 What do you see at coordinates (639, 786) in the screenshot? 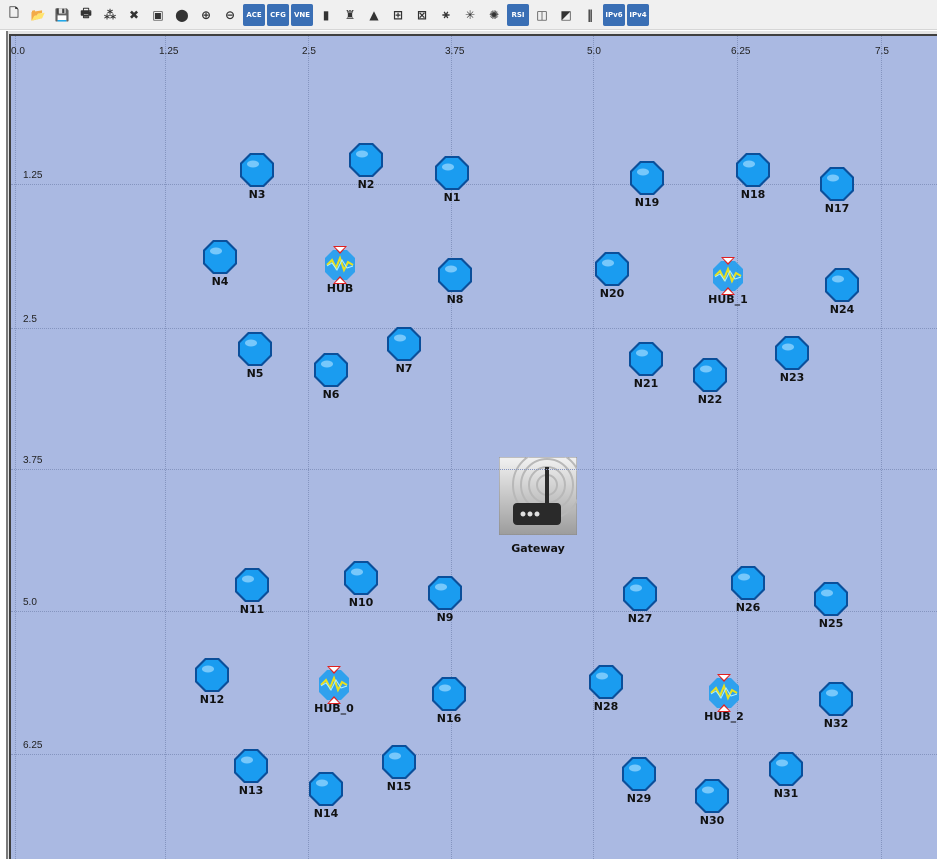
I see `node-n29: N29` at bounding box center [639, 786].